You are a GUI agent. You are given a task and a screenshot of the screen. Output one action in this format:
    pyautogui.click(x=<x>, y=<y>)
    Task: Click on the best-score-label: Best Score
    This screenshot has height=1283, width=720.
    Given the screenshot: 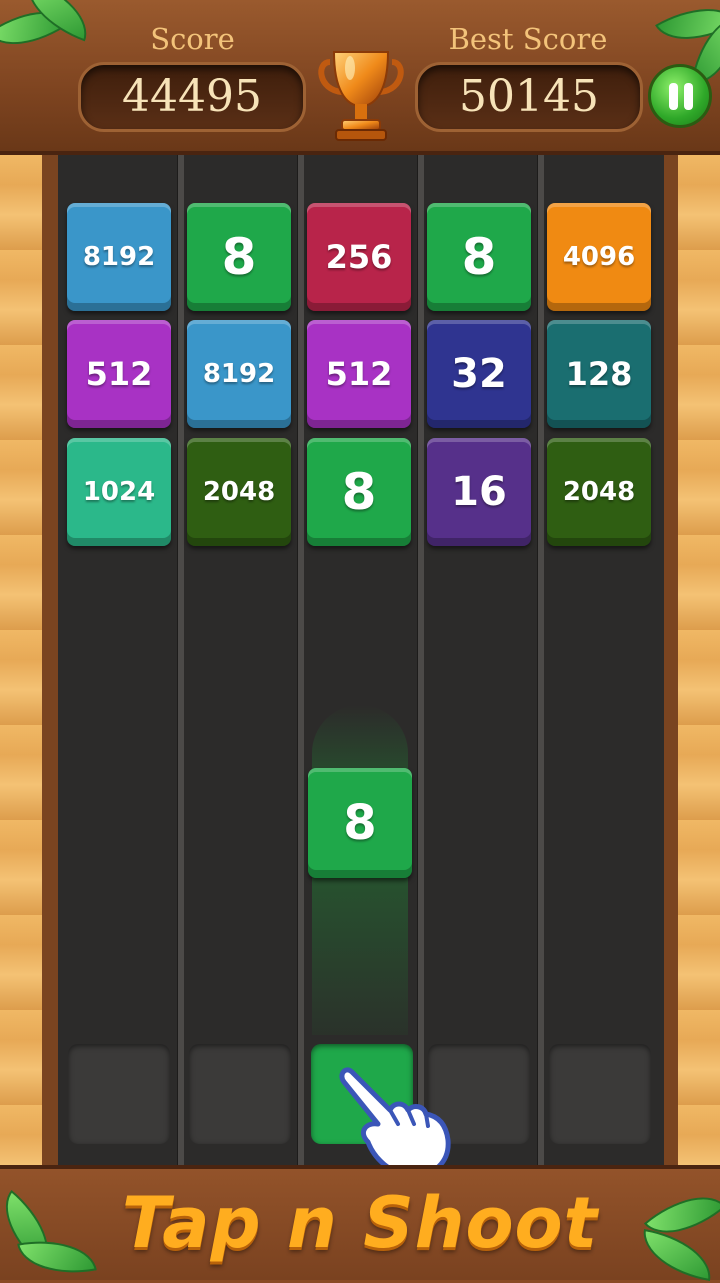 What is the action you would take?
    pyautogui.click(x=528, y=39)
    